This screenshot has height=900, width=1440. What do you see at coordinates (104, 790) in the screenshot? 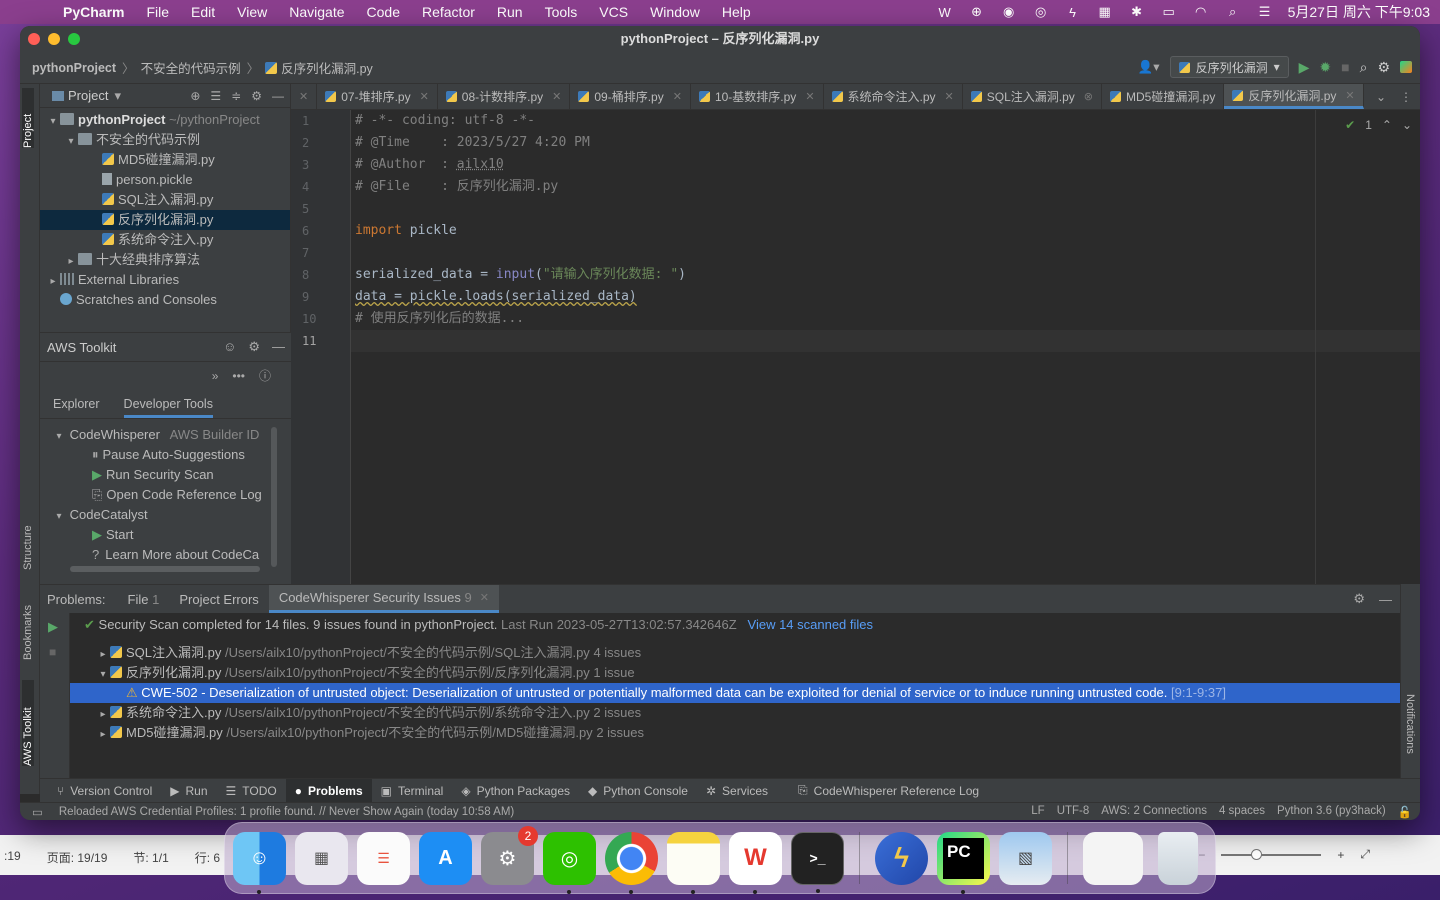
I see `tool-version-control: ⑂ Version Control` at bounding box center [104, 790].